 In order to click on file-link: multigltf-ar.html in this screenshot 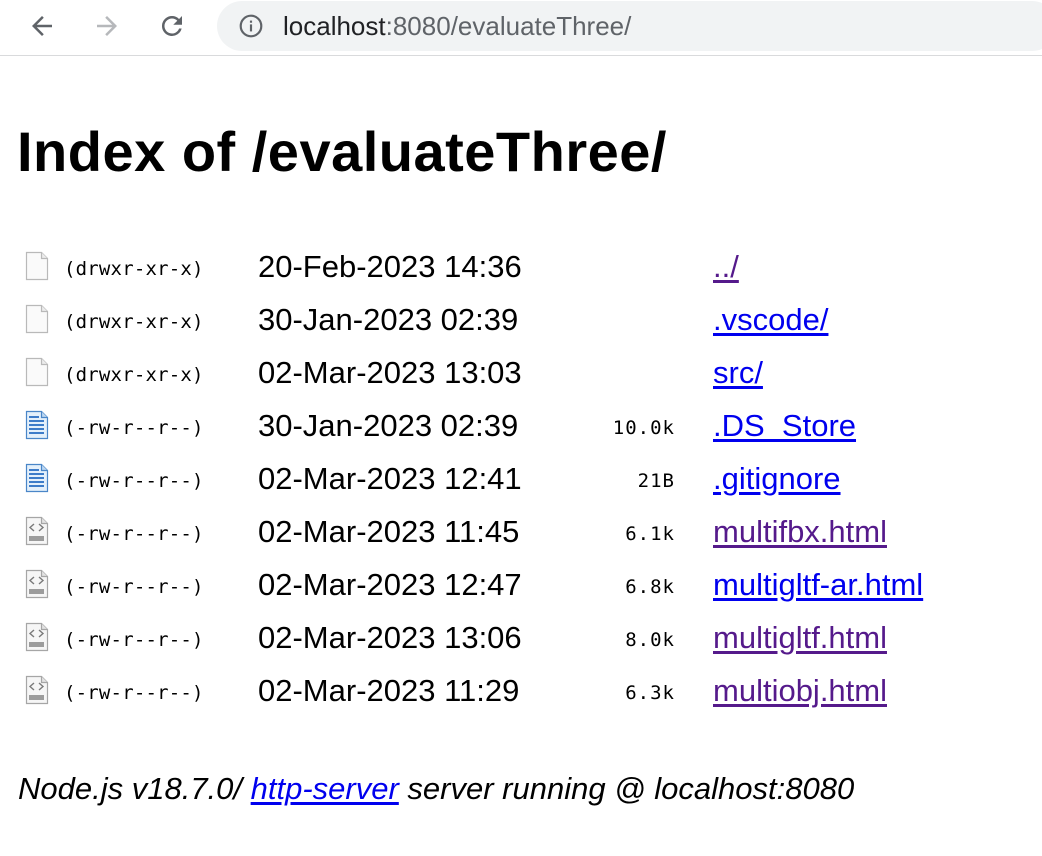, I will do `click(818, 585)`.